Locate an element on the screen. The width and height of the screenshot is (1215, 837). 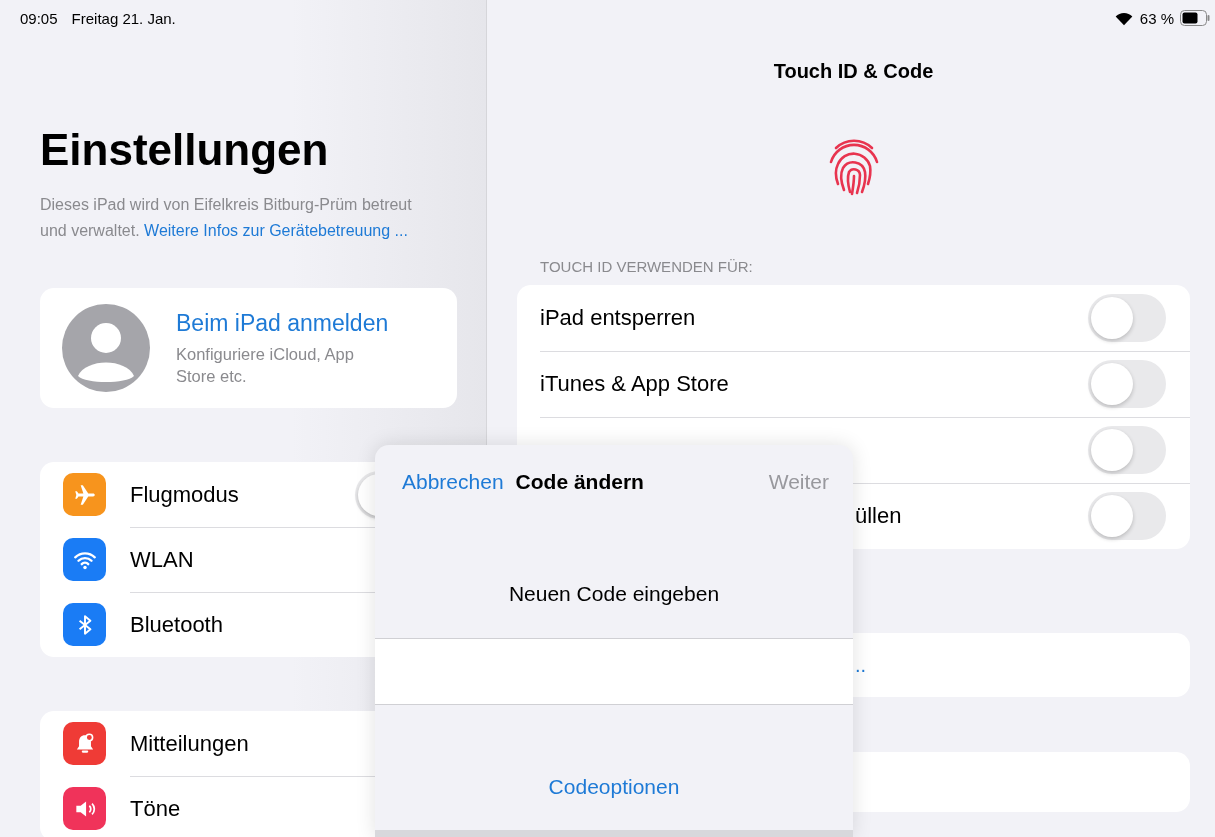
settings-label: Mitteilungen is located at coordinates (190, 743).